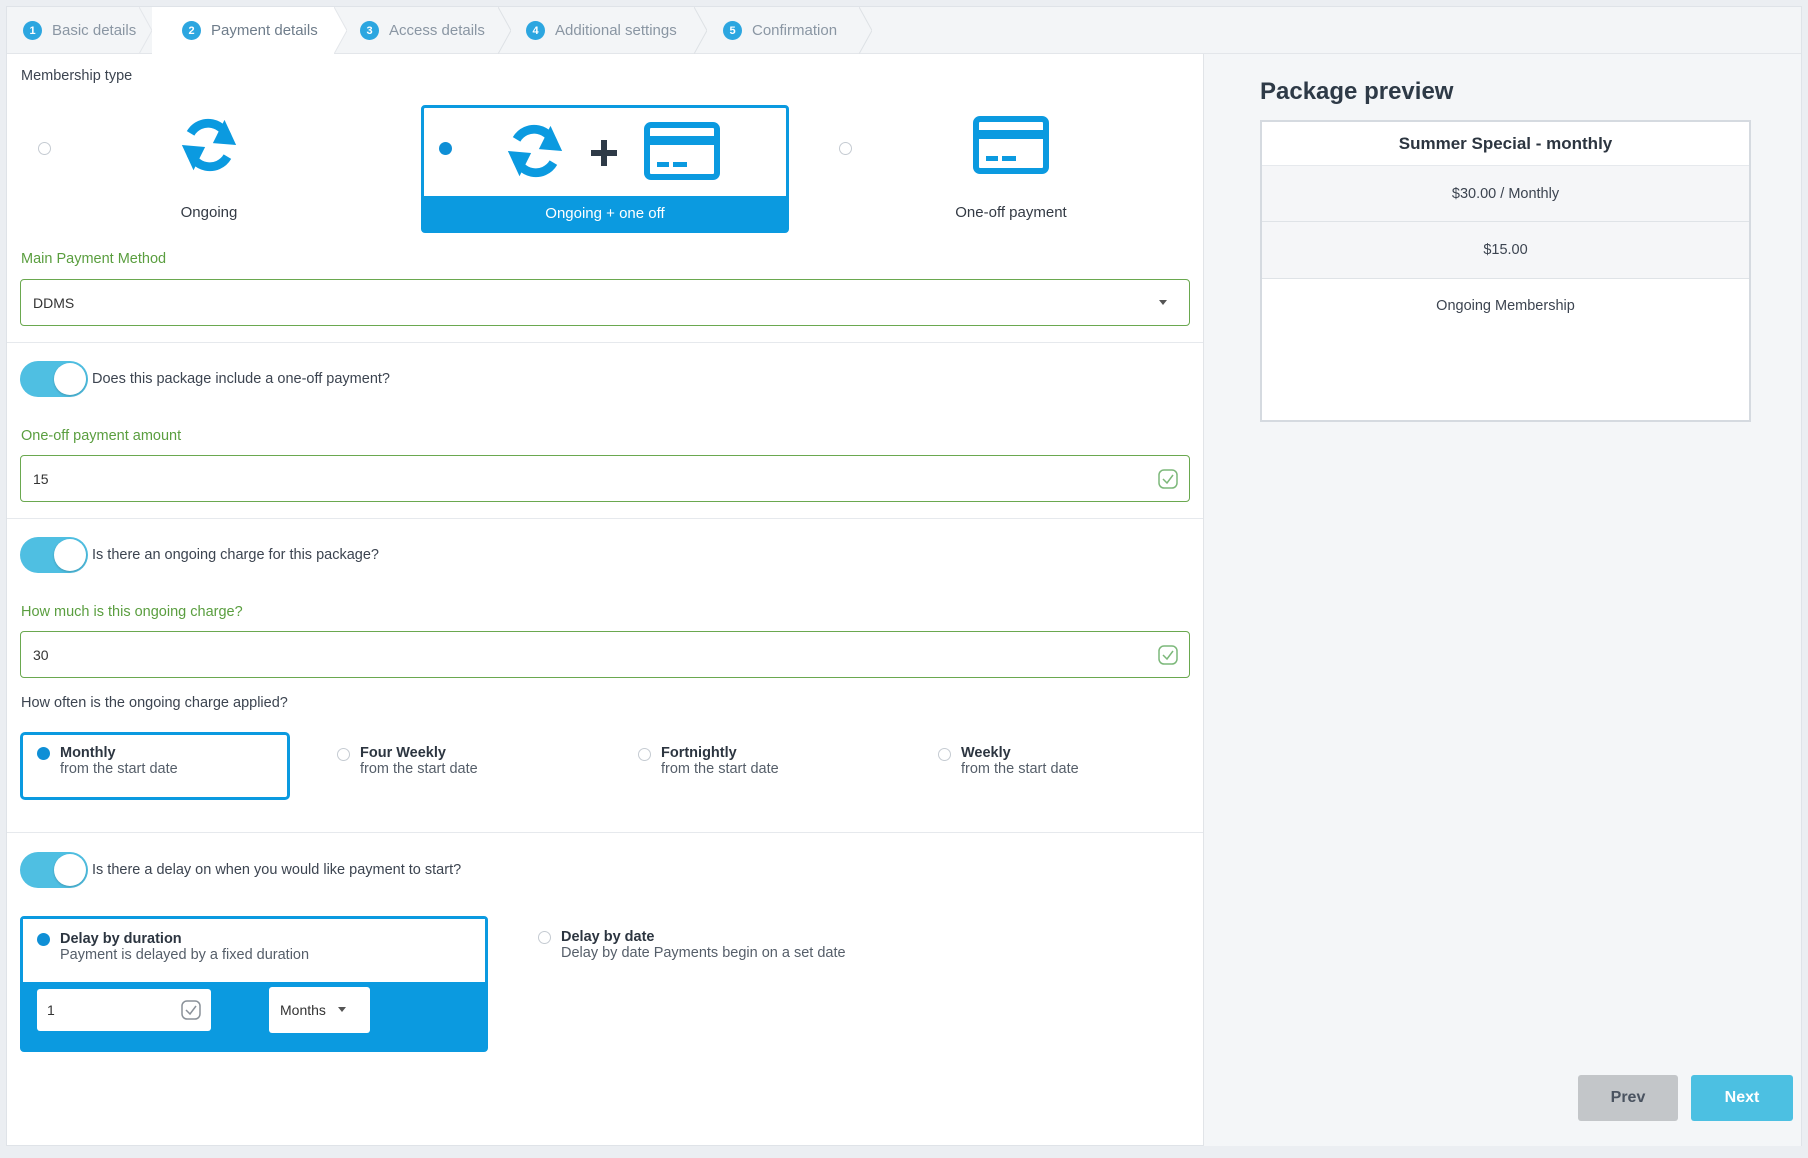 This screenshot has width=1808, height=1158. I want to click on delay-duration-input: 1, so click(124, 1010).